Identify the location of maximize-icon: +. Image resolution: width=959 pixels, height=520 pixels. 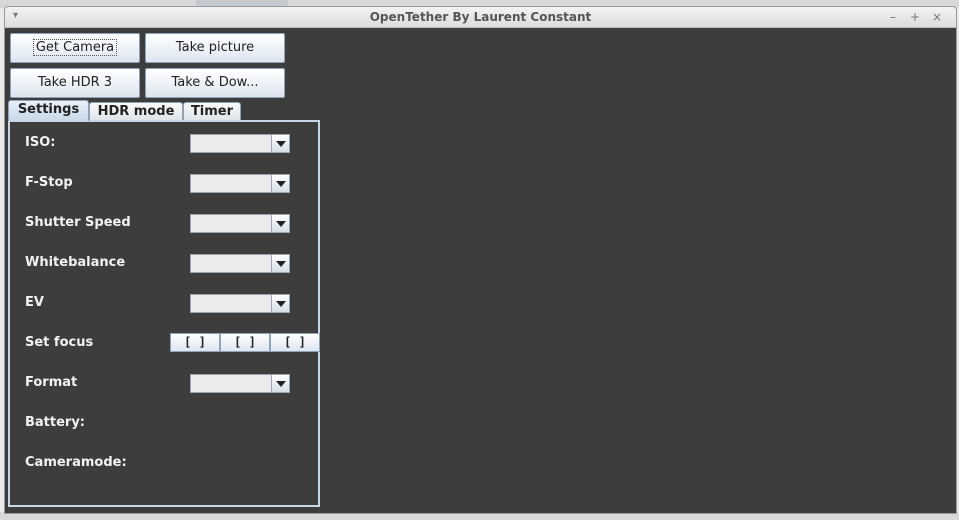
(915, 17).